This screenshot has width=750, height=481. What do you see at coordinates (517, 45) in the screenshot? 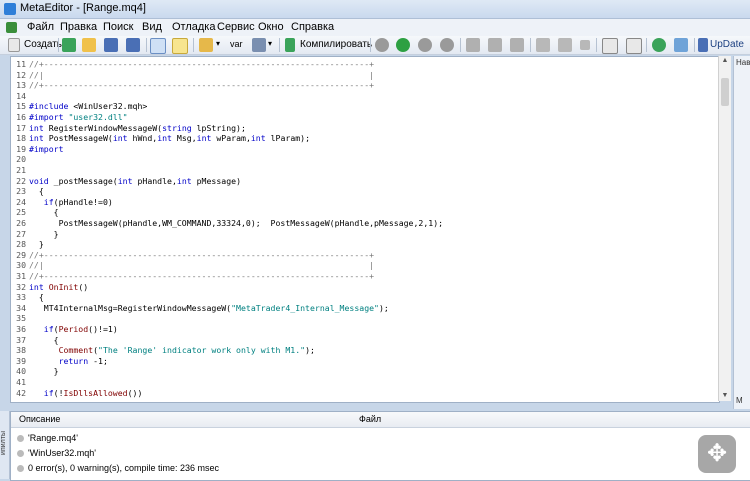
I see `step-out-icon` at bounding box center [517, 45].